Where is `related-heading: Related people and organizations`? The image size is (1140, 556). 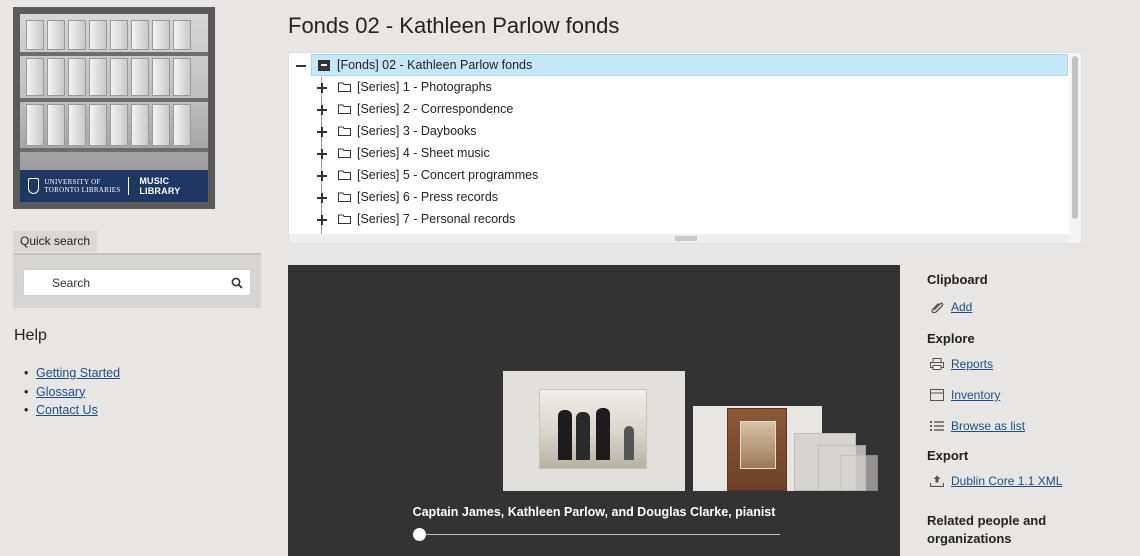
related-heading: Related people and organizations is located at coordinates (987, 529).